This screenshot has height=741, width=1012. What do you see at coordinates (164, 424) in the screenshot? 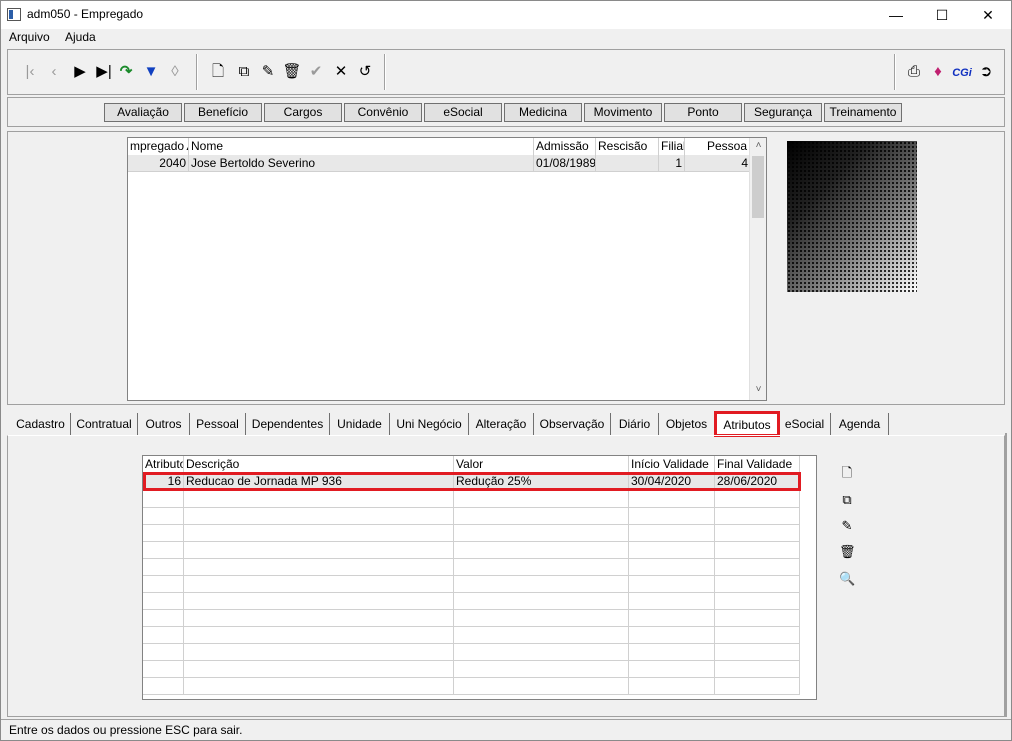
I see `tab-outros: Outros` at bounding box center [164, 424].